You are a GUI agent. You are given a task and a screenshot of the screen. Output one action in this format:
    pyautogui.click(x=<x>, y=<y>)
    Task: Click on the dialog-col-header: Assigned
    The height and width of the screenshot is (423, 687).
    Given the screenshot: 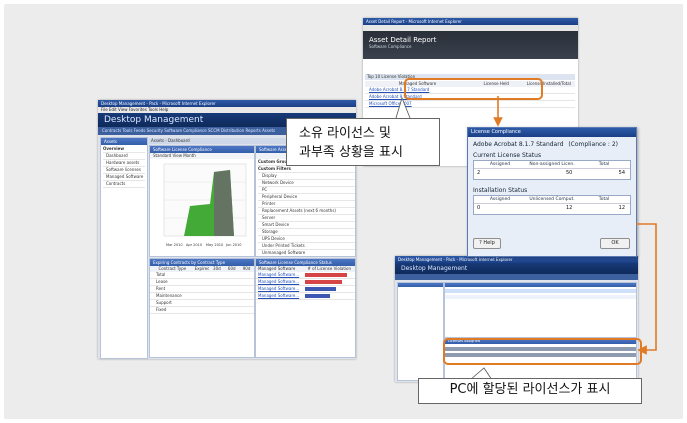 What is the action you would take?
    pyautogui.click(x=500, y=164)
    